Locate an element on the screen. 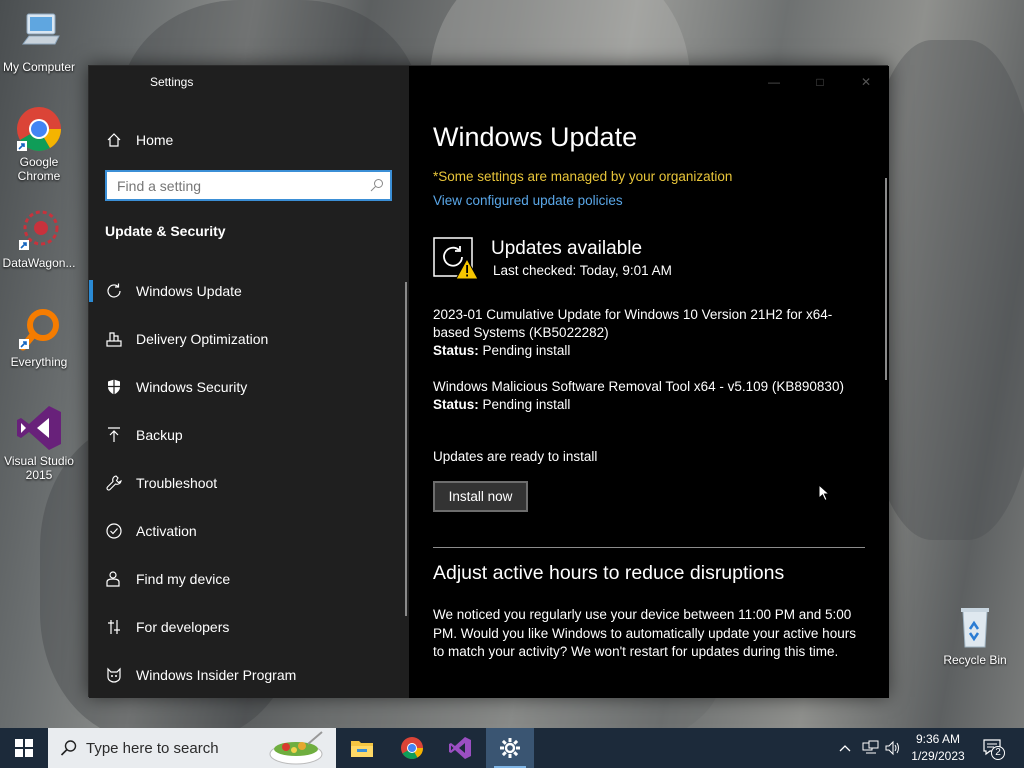  nav-home: Home is located at coordinates (139, 140).